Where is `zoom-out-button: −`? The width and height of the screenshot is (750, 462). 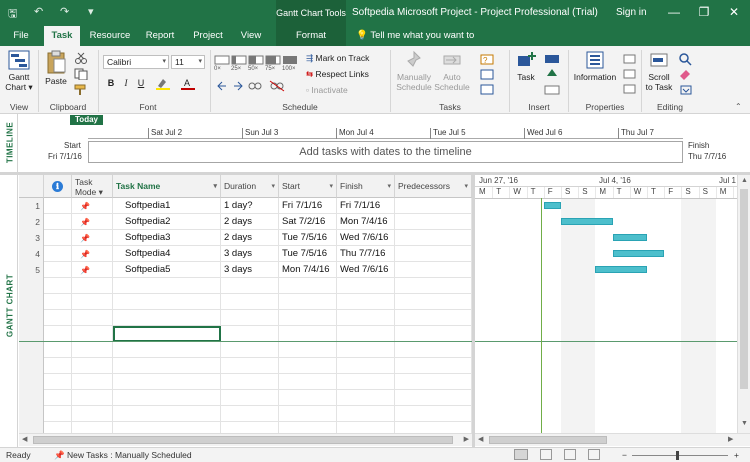 zoom-out-button: − is located at coordinates (624, 455).